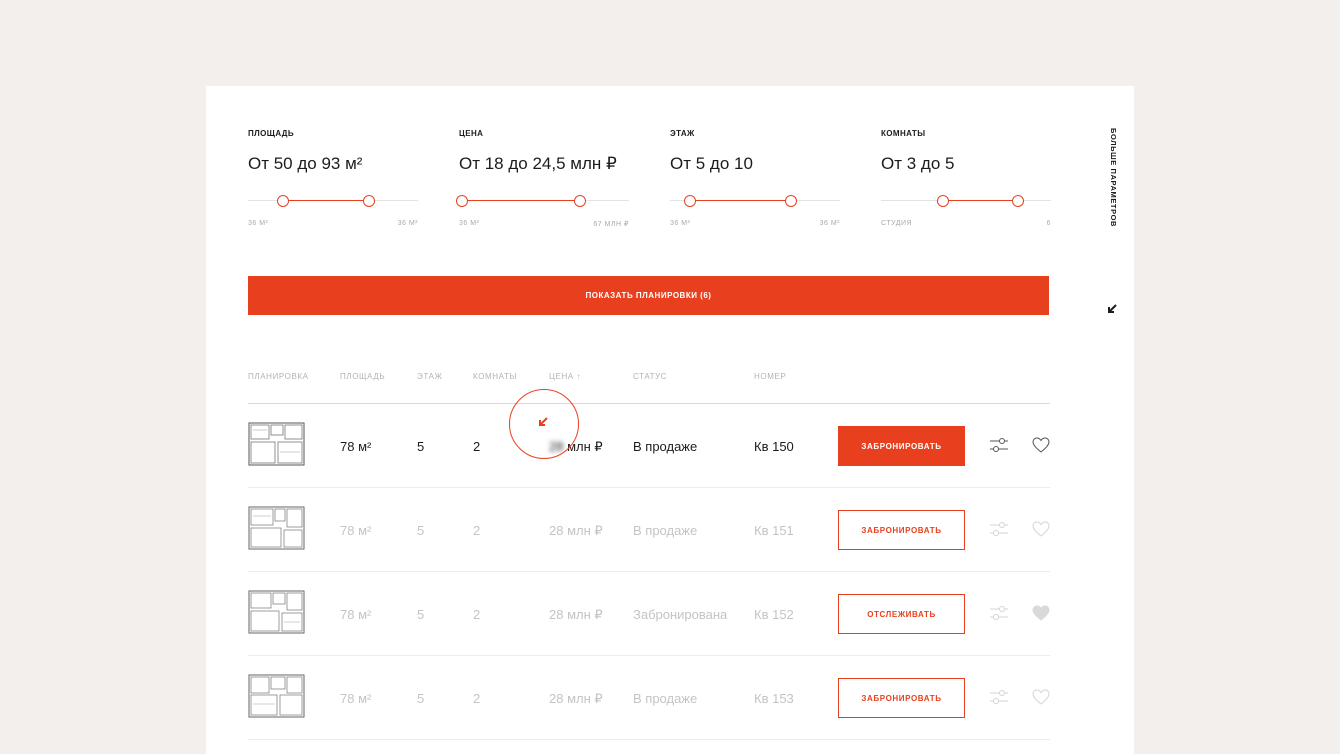  Describe the element at coordinates (680, 614) in the screenshot. I see `row-status: Забронирована` at that location.